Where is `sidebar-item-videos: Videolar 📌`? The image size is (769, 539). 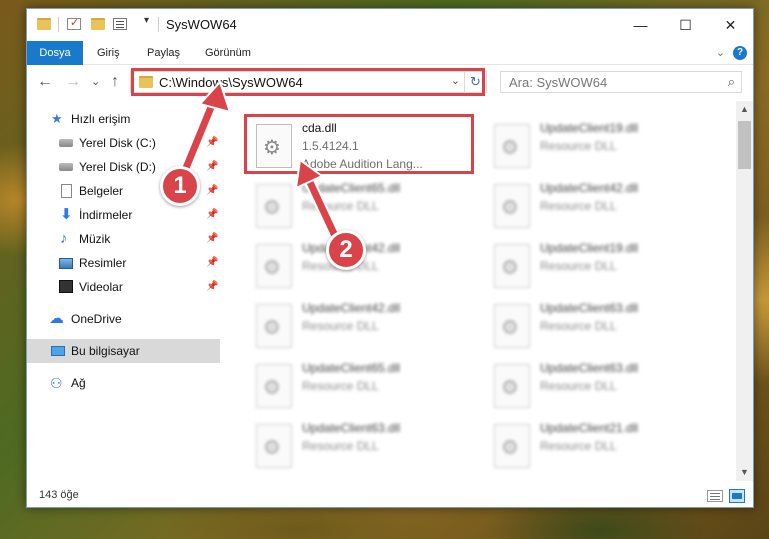 sidebar-item-videos: Videolar 📌 is located at coordinates (123, 287).